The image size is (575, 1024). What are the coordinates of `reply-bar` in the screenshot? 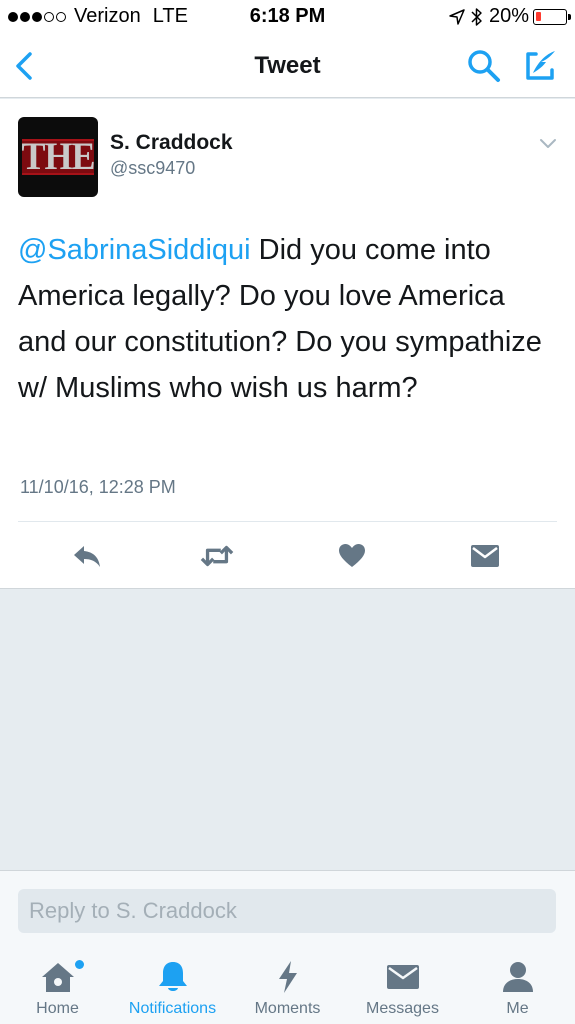 It's located at (287, 908).